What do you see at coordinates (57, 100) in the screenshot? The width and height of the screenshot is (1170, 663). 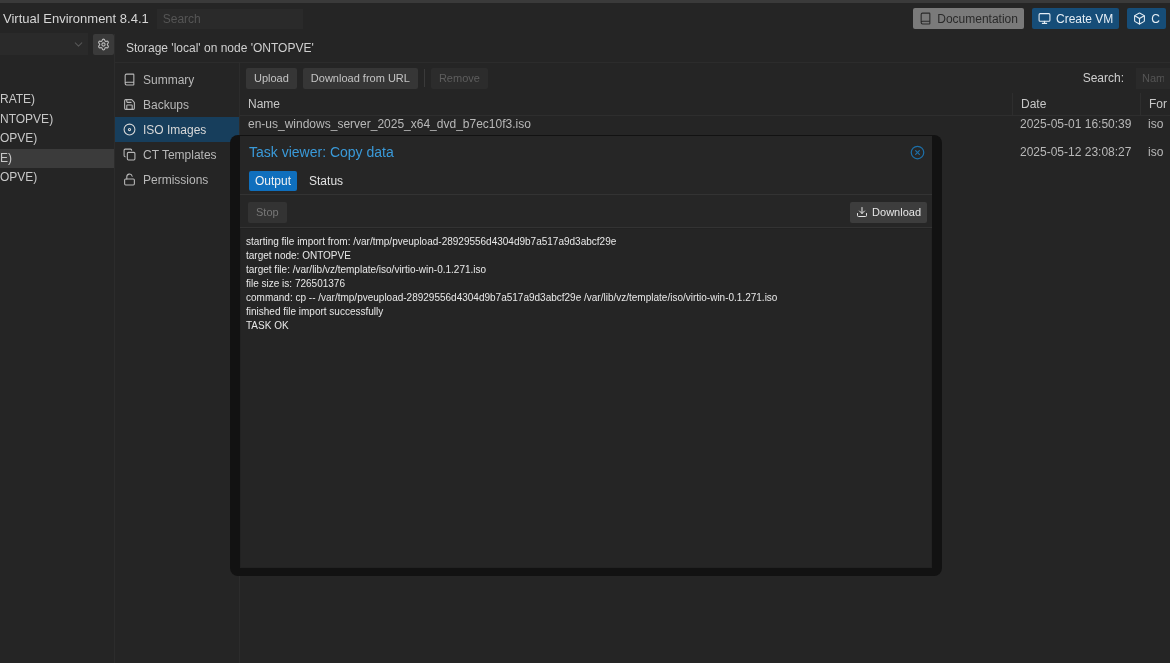 I see `tree-item: RATE)` at bounding box center [57, 100].